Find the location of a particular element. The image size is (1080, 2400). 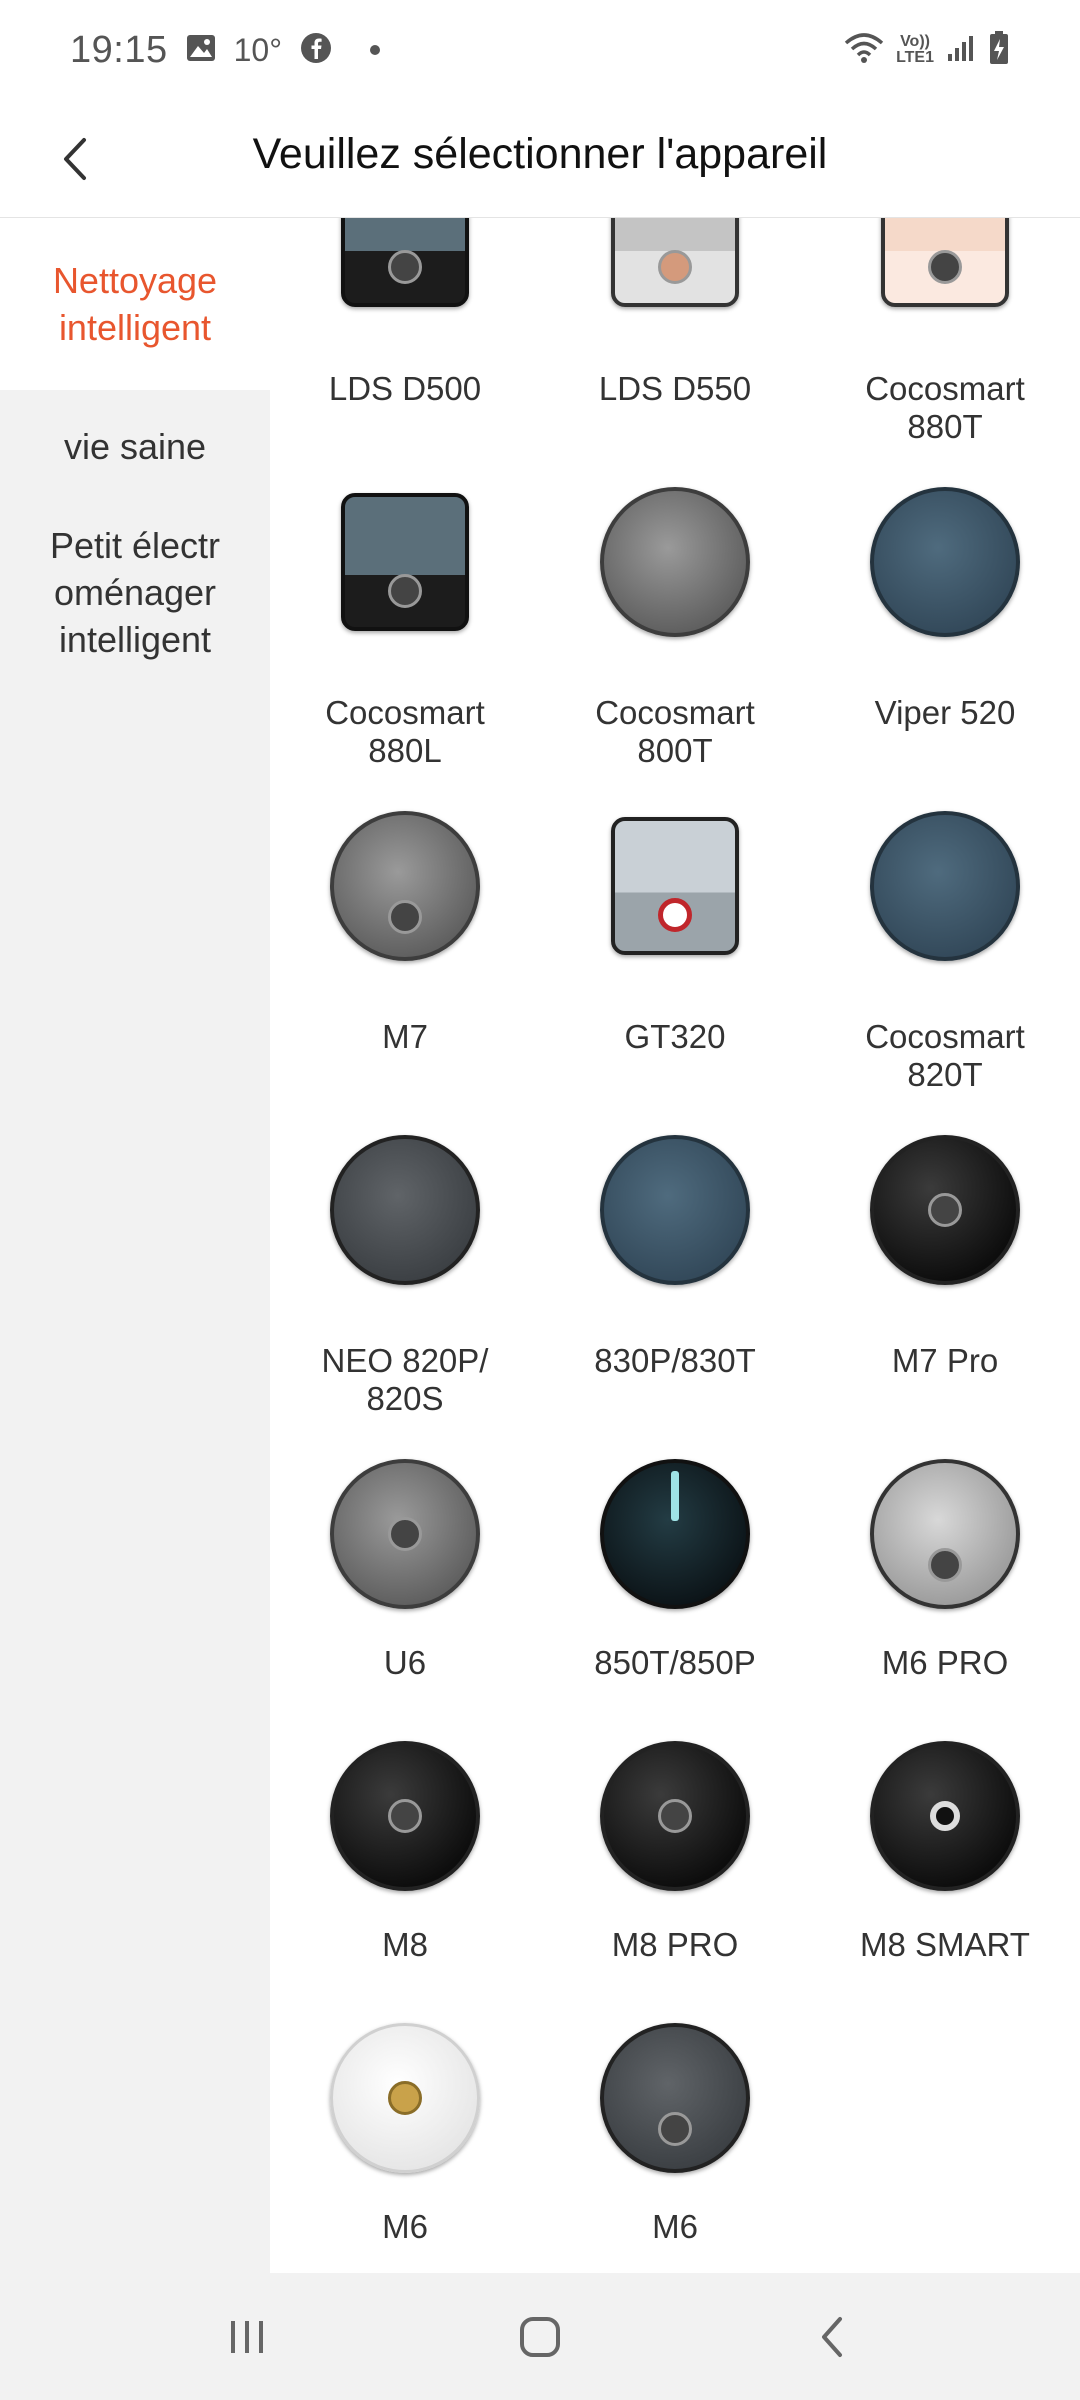

device-name: Cocosmart 800T is located at coordinates (675, 731).